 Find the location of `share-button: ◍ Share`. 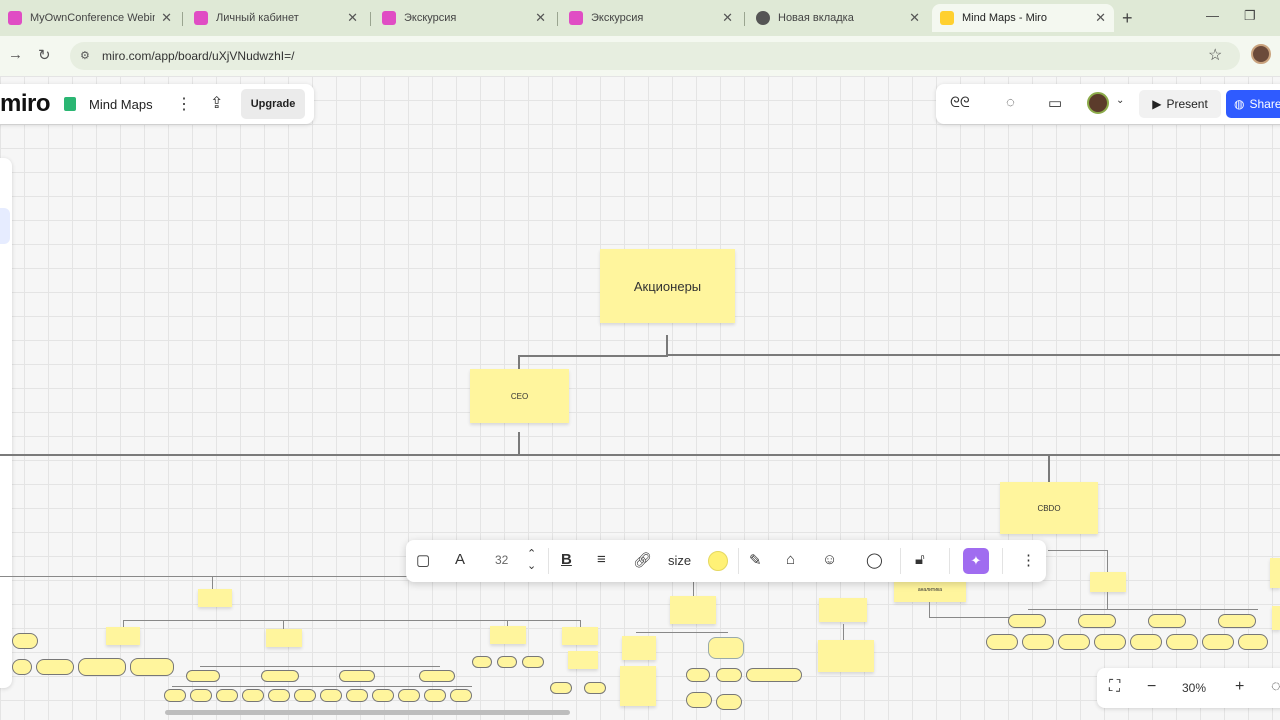

share-button: ◍ Share is located at coordinates (1253, 104).